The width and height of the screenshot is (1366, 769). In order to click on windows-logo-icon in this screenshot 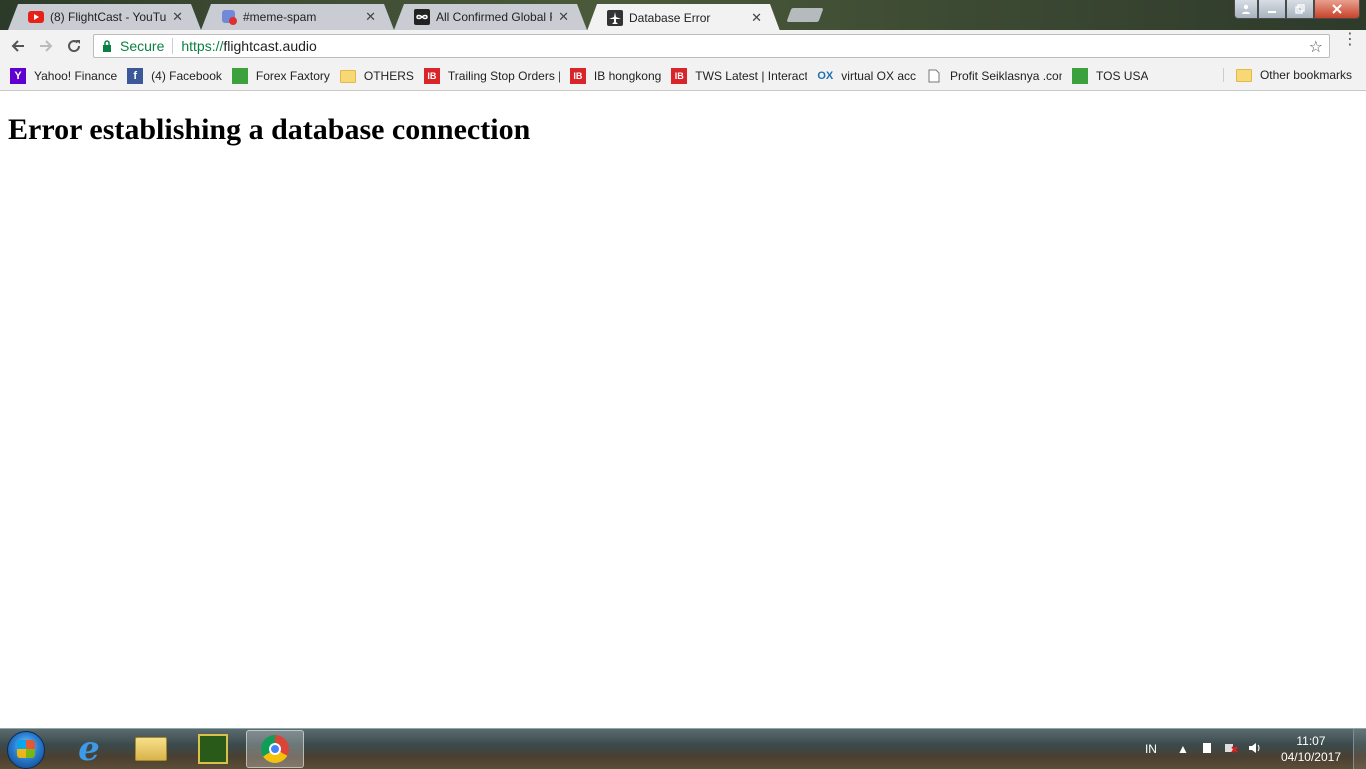, I will do `click(26, 749)`.